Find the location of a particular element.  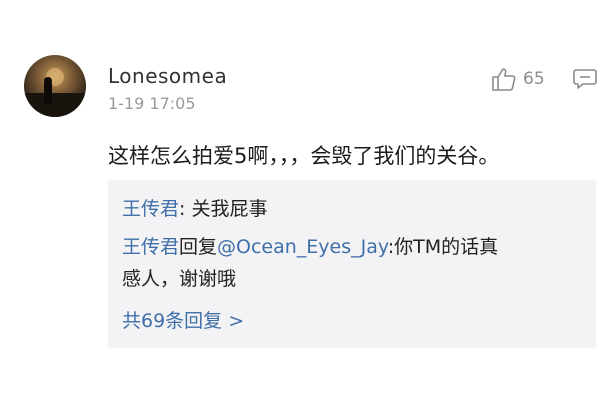

username: Lonesomea is located at coordinates (167, 76).